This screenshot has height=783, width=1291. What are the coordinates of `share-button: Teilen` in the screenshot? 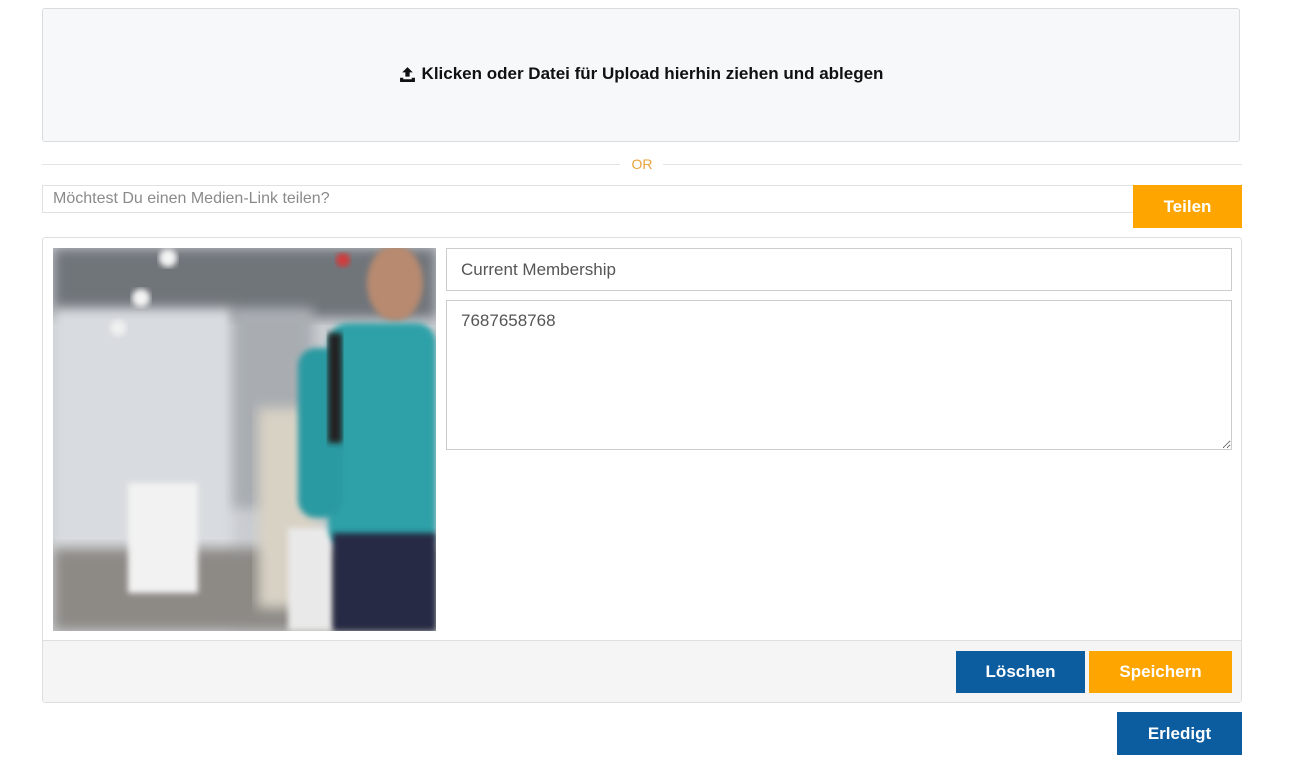 It's located at (1187, 206).